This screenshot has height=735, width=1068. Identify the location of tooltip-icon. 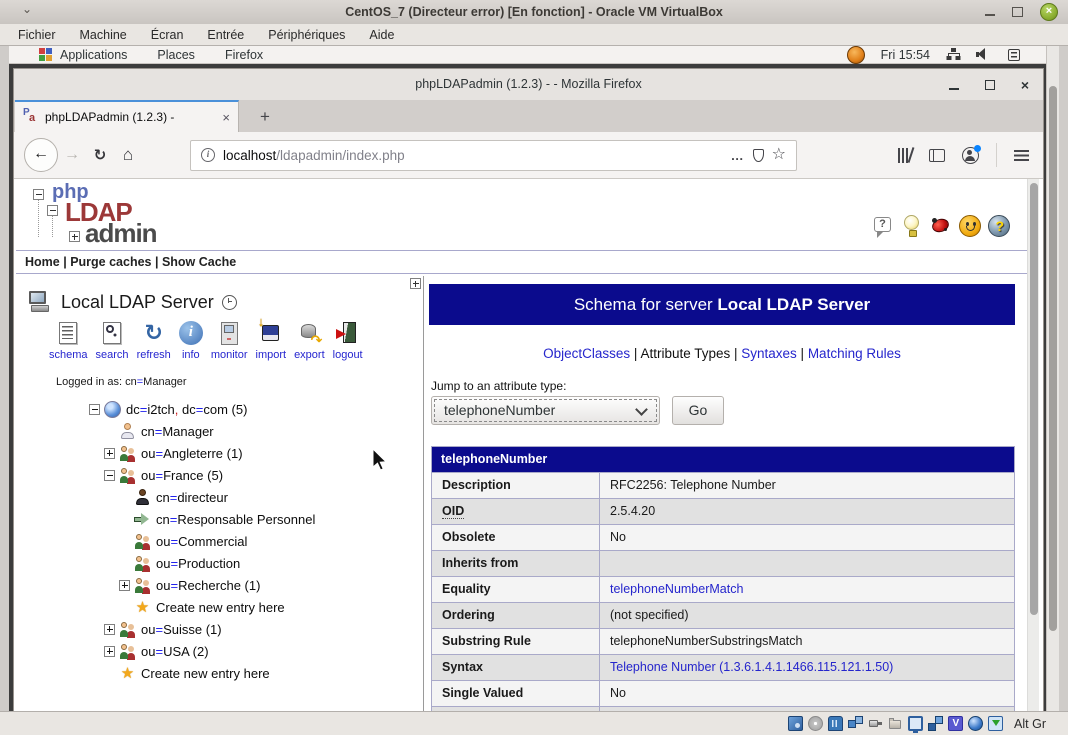
(883, 226).